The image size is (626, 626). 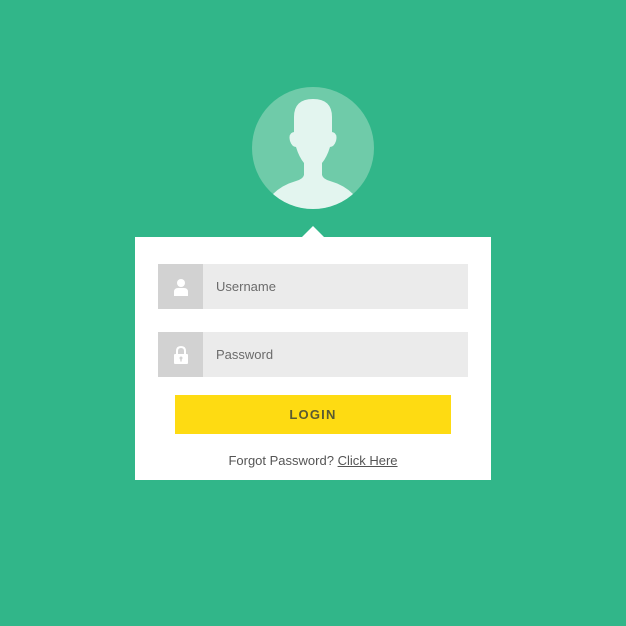 I want to click on username-icon-box, so click(x=180, y=286).